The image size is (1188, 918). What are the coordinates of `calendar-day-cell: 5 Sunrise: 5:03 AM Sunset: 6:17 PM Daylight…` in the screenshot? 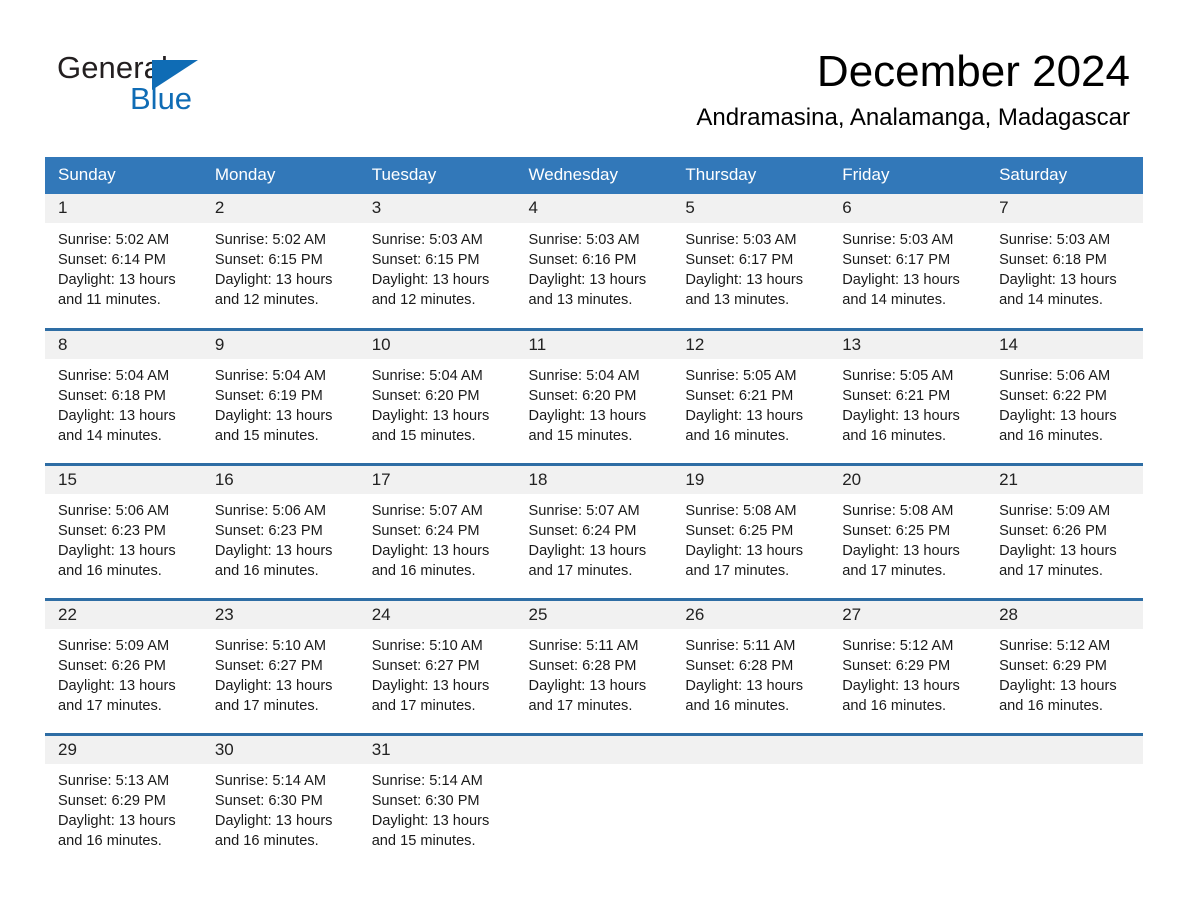 It's located at (751, 261).